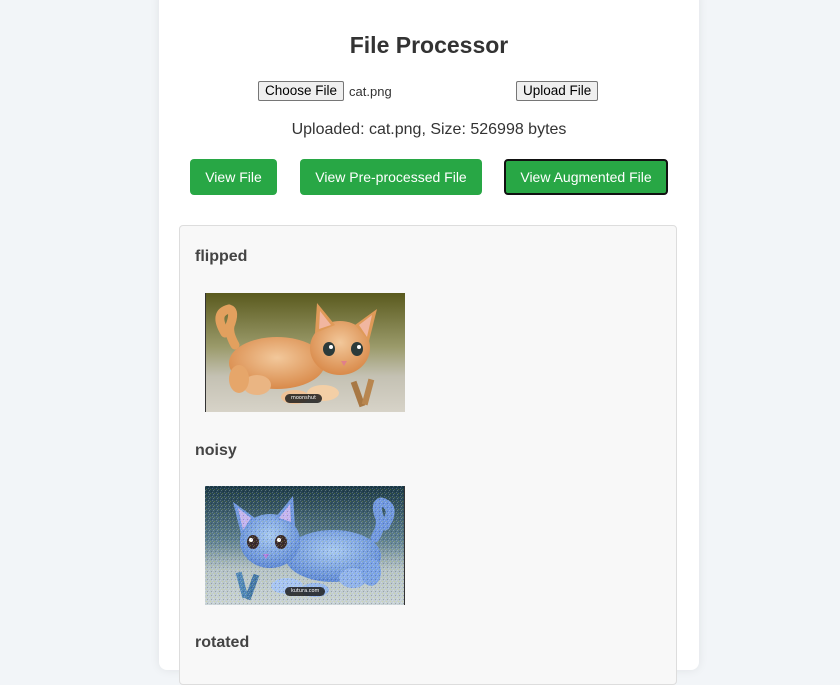 This screenshot has width=840, height=685. What do you see at coordinates (233, 177) in the screenshot?
I see `view-file-button: View File` at bounding box center [233, 177].